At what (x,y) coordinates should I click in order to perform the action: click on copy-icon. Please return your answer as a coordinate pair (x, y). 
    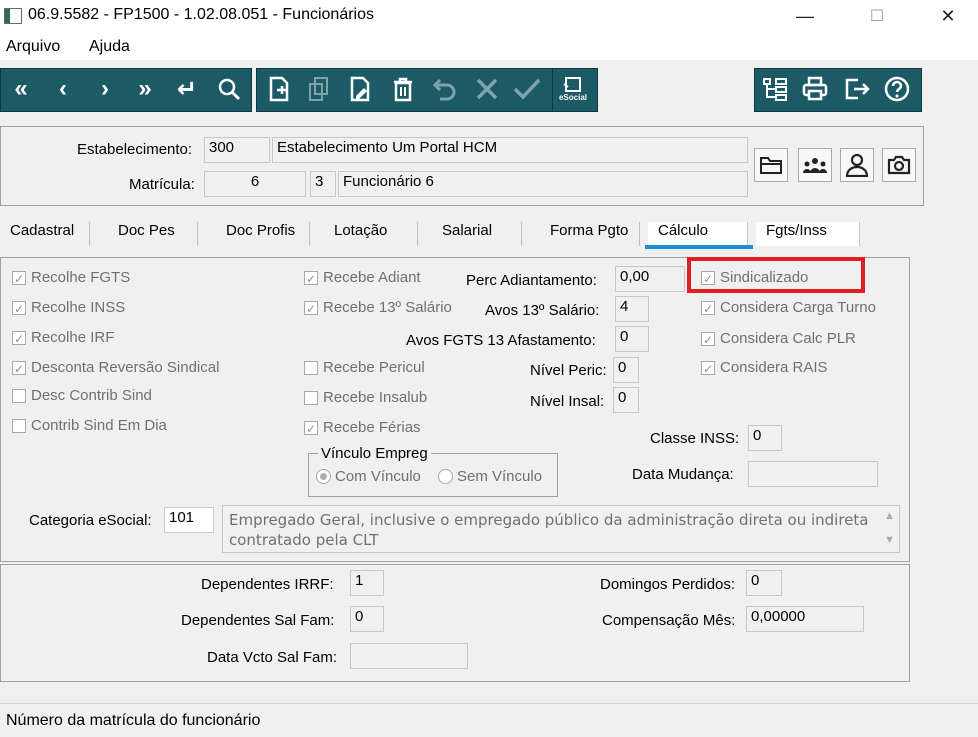
    Looking at the image, I should click on (319, 89).